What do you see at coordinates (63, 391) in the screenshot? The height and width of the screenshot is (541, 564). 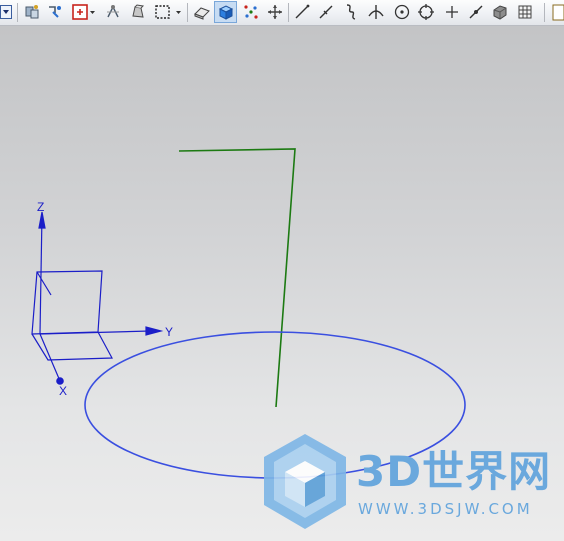 I see `x-axis-label: X` at bounding box center [63, 391].